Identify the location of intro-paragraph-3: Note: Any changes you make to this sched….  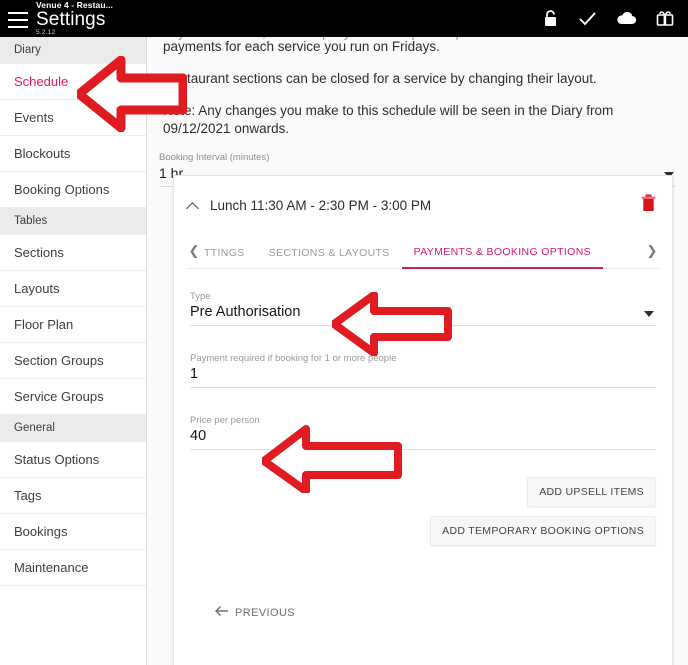
(388, 119).